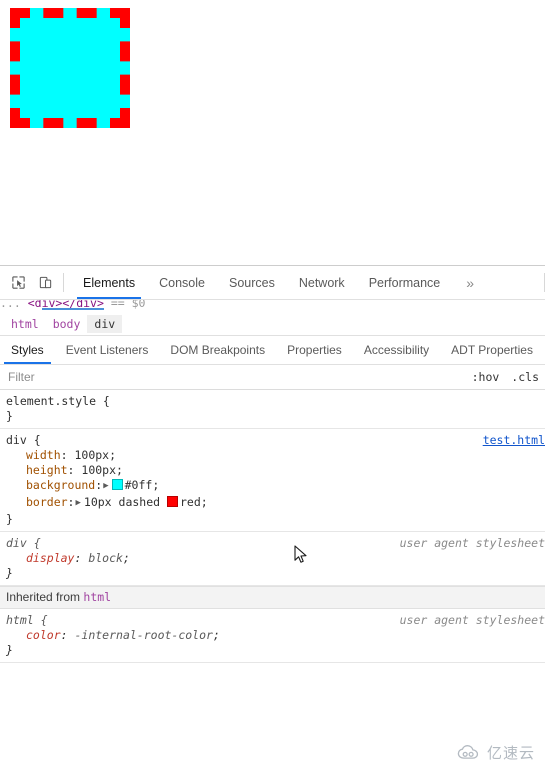 This screenshot has height=776, width=545. Describe the element at coordinates (275, 503) in the screenshot. I see `declaration-border: border:▶ 10px dashed red;` at that location.